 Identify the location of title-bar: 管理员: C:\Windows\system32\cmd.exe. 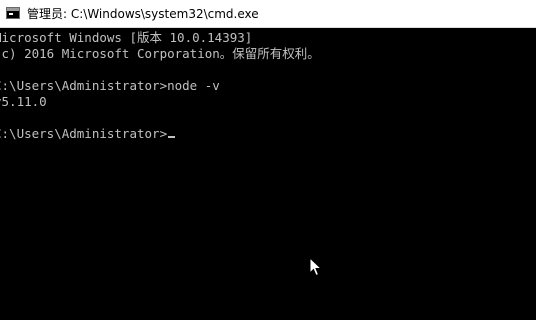
(268, 14).